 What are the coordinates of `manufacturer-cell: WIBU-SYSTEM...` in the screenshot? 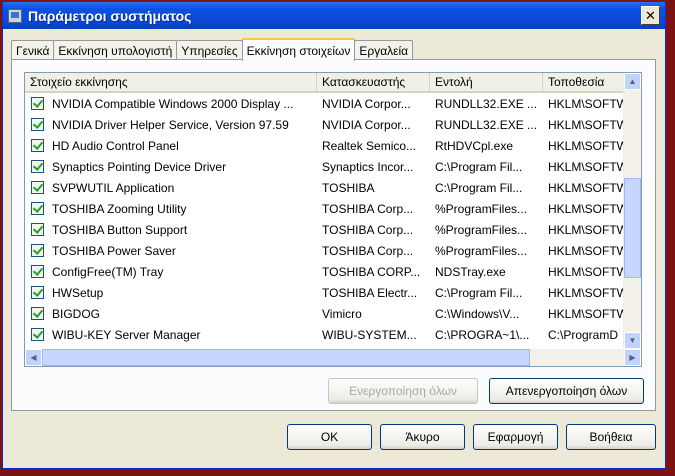 It's located at (369, 334).